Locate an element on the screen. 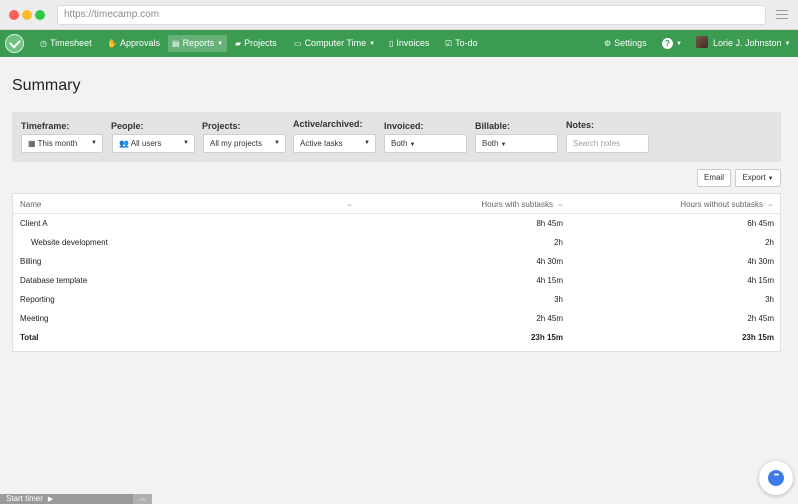  address-bar: https://timecamp.com is located at coordinates (411, 15).